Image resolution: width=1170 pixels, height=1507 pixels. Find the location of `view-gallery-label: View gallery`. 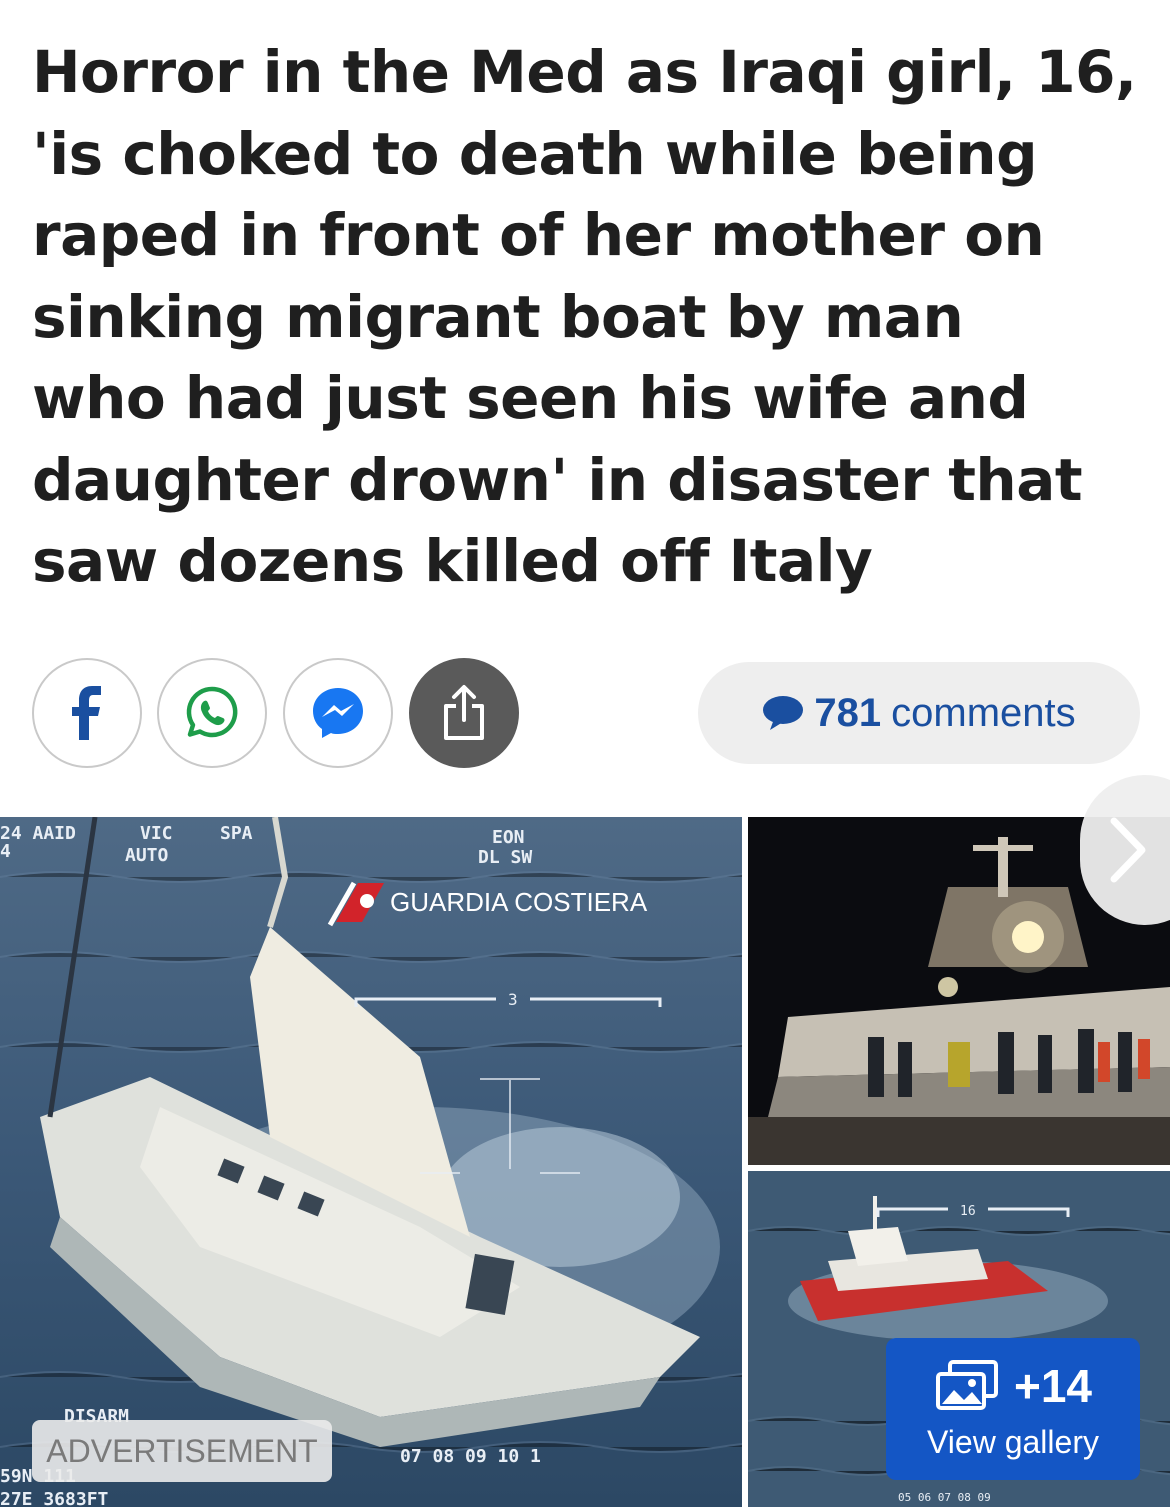

view-gallery-label: View gallery is located at coordinates (1013, 1441).